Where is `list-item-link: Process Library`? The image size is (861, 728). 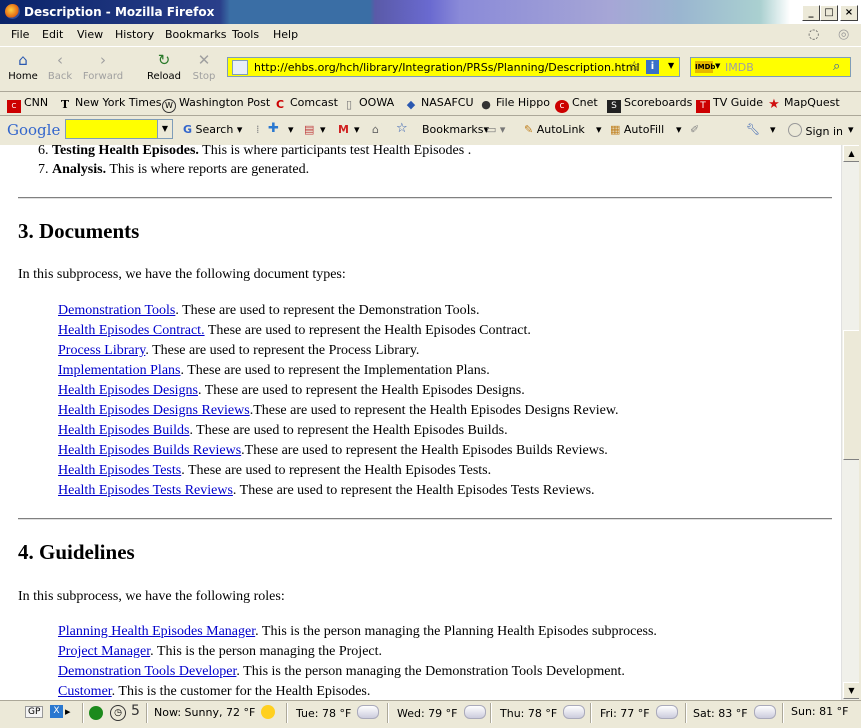
list-item-link: Process Library is located at coordinates (101, 350).